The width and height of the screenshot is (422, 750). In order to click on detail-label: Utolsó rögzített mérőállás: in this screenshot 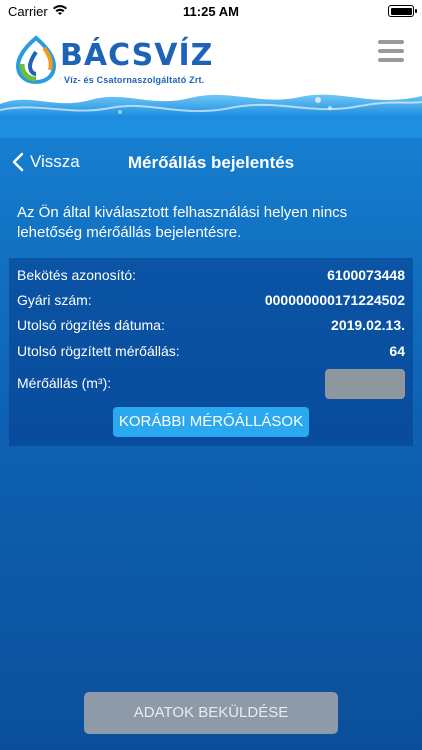, I will do `click(98, 351)`.